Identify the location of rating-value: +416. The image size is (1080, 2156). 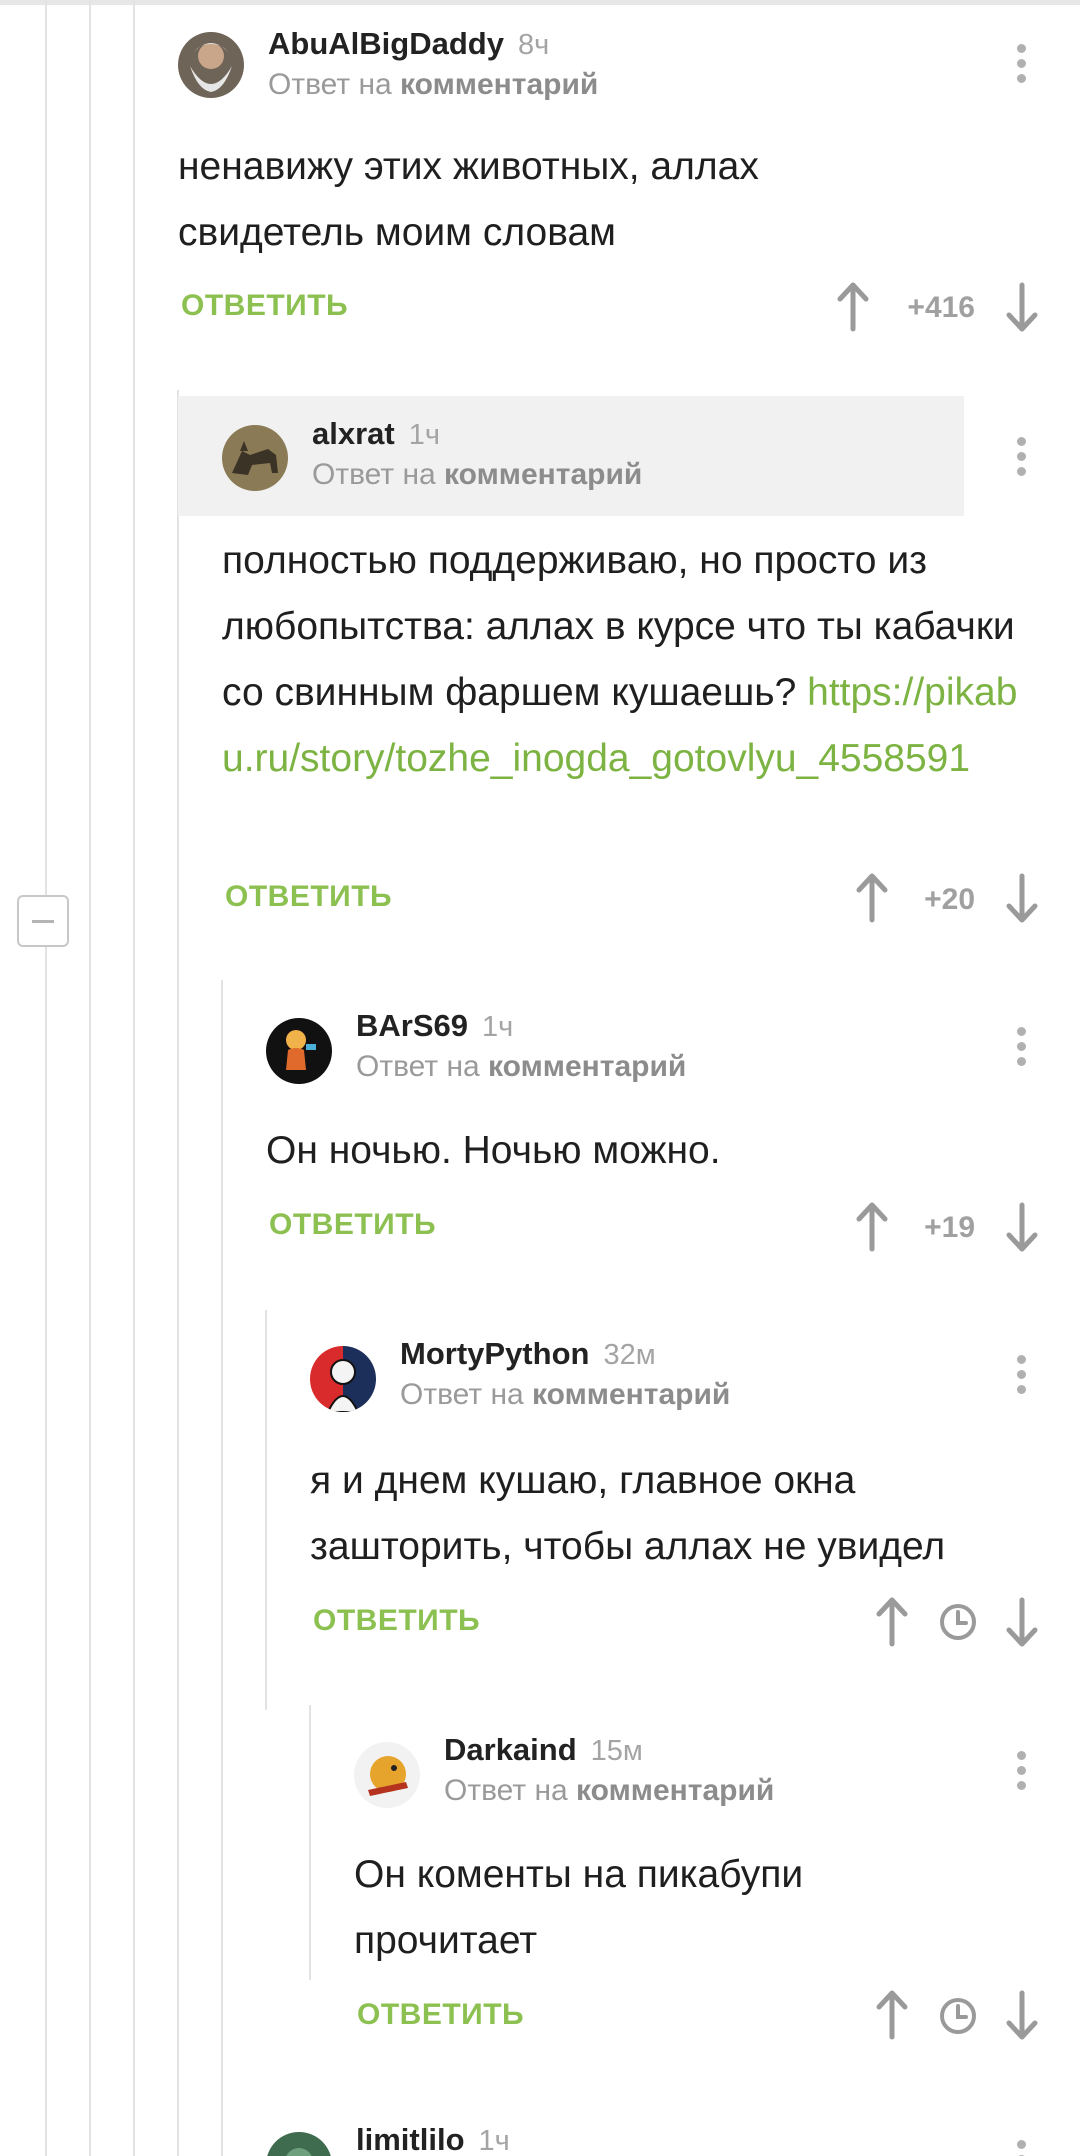
(941, 307).